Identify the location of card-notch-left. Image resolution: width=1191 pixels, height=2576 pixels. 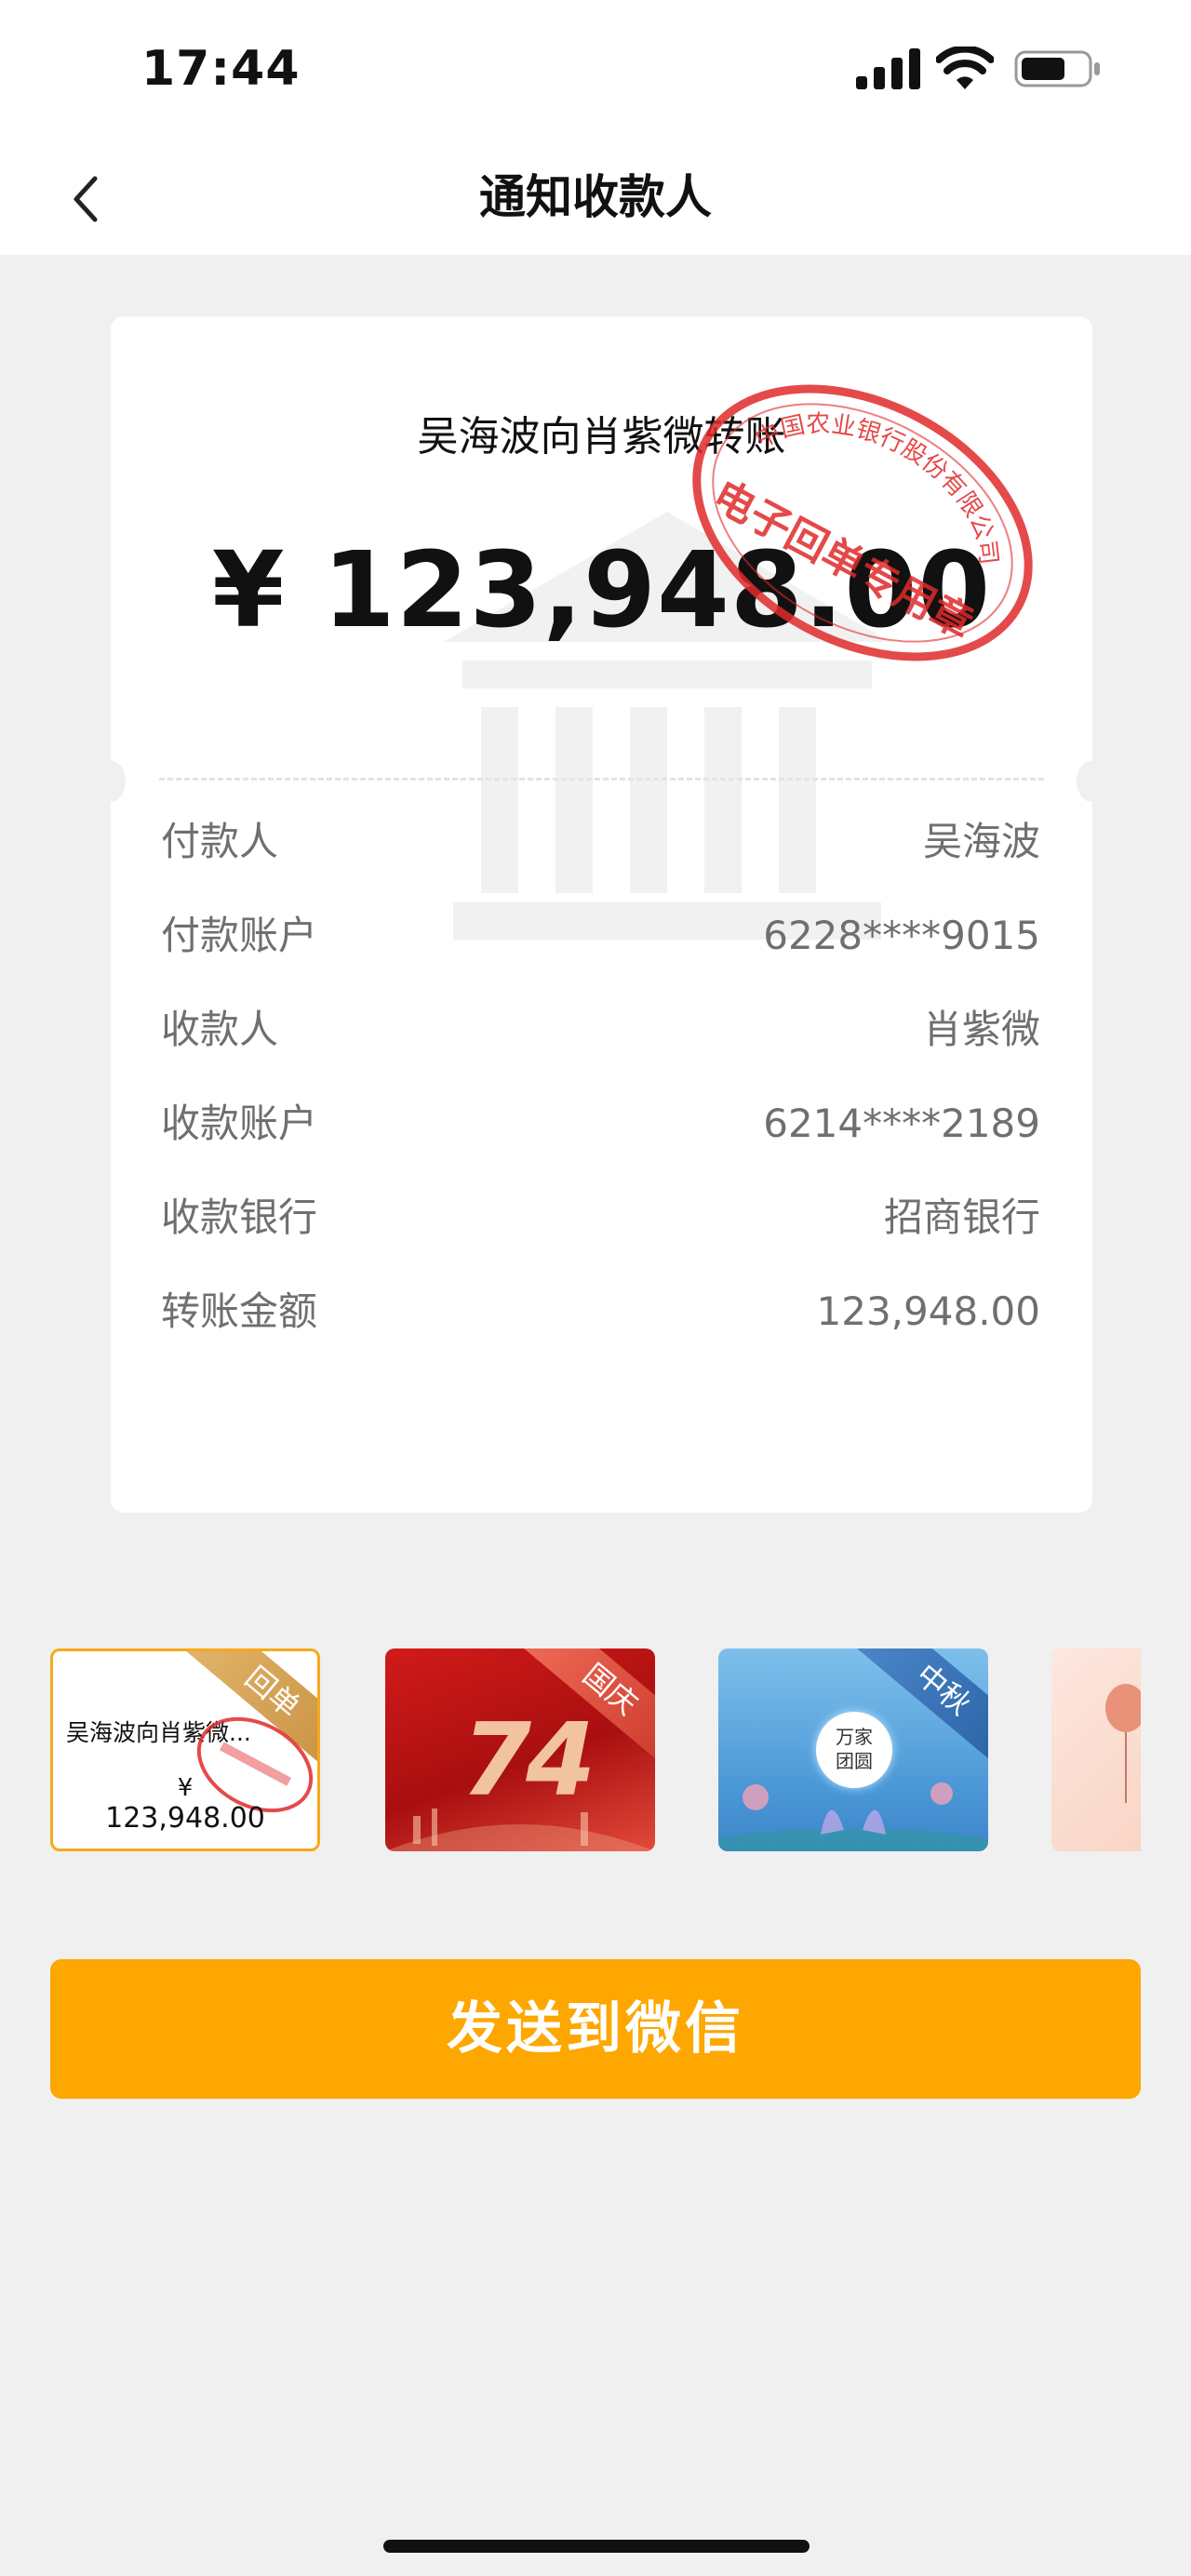
(111, 781).